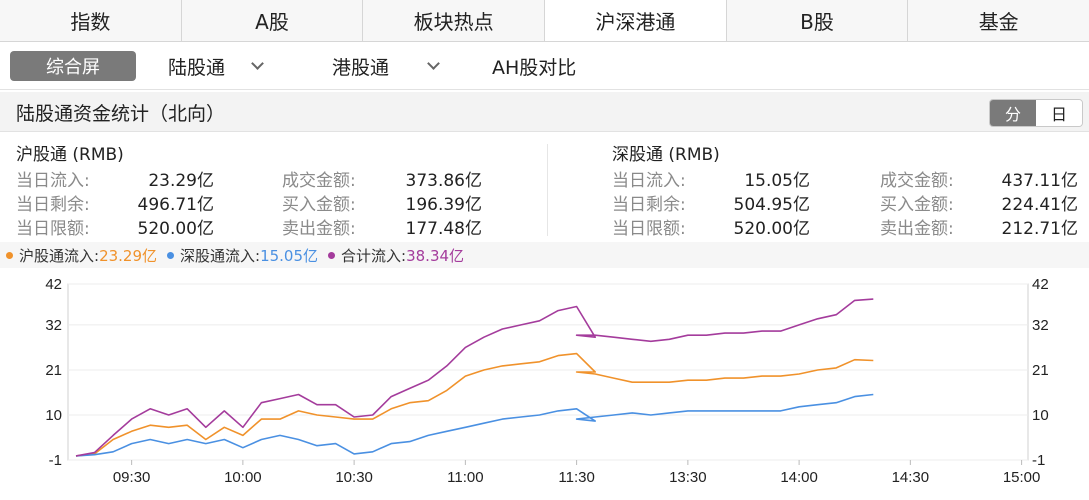 The image size is (1089, 500). I want to click on period-toggle: 分 日, so click(1036, 113).